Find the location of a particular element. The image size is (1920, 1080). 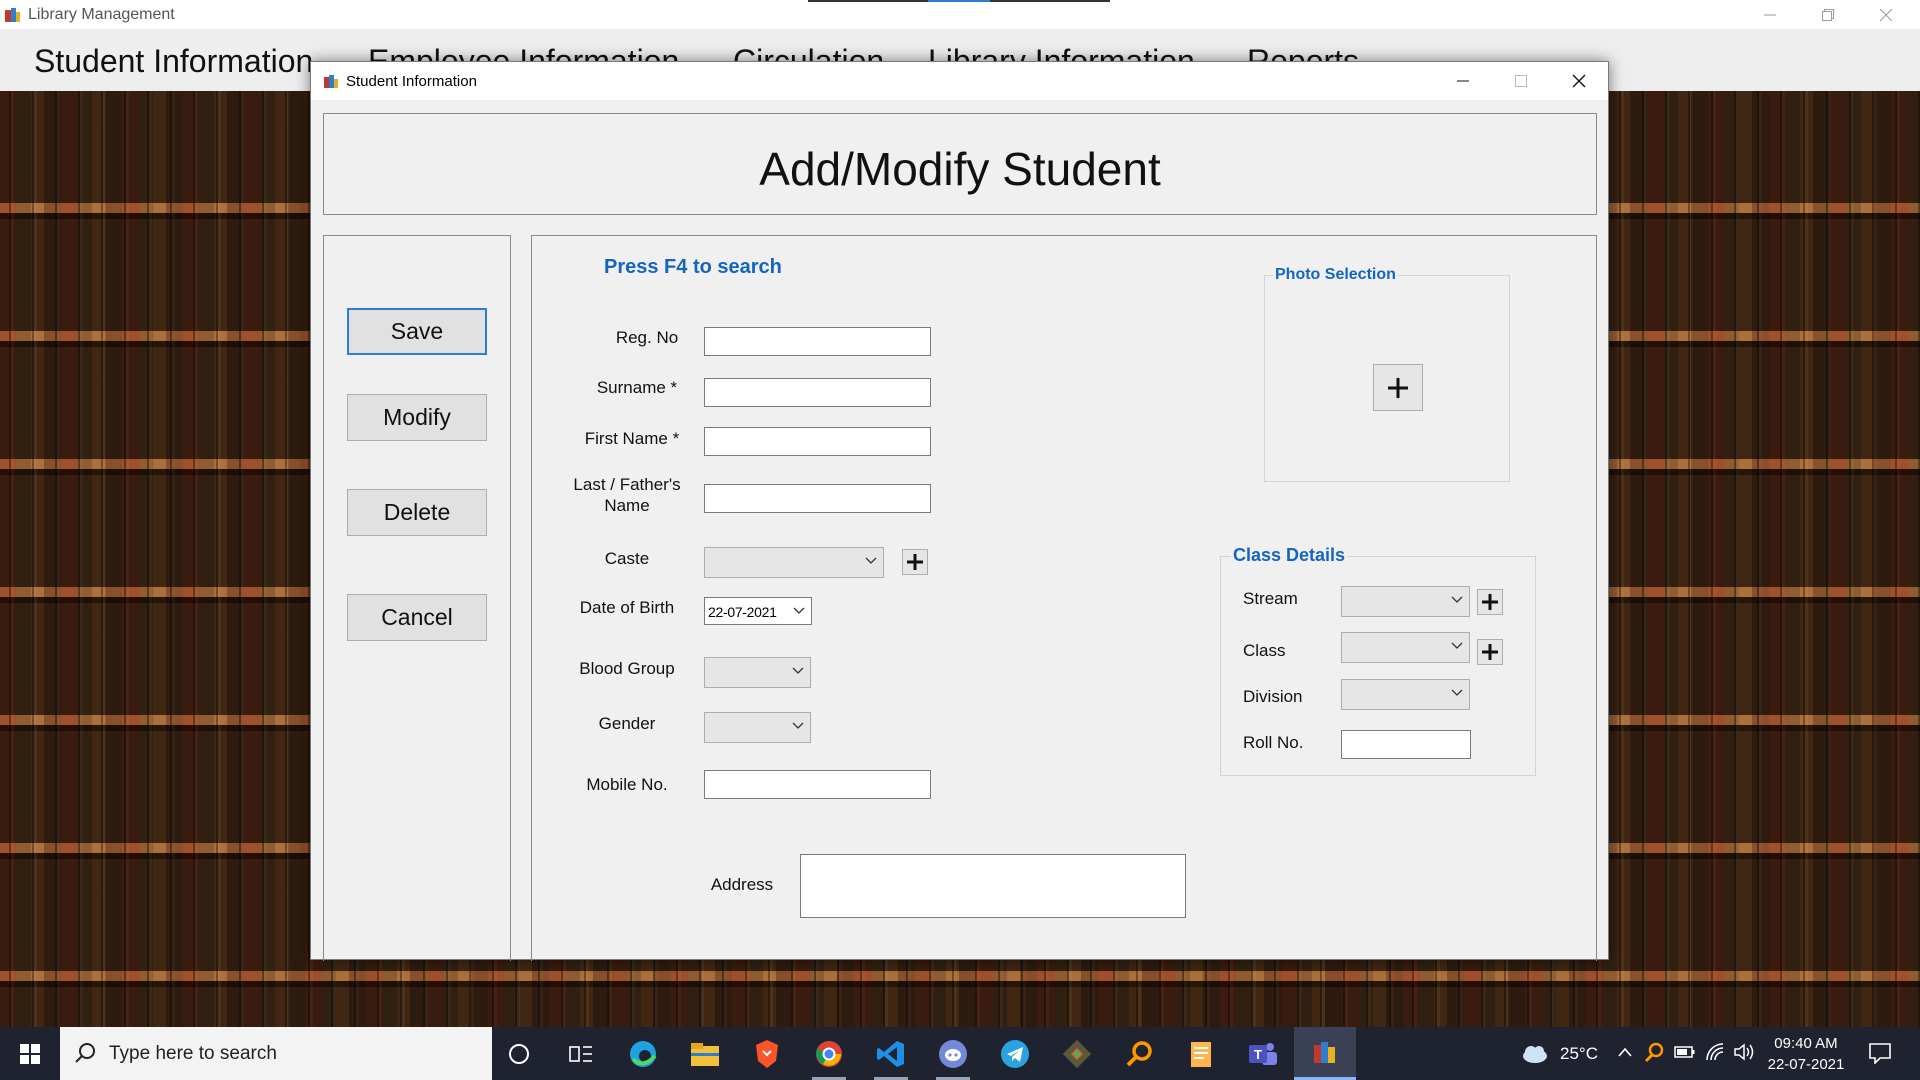

search-tool-tray-icon is located at coordinates (1654, 1055).